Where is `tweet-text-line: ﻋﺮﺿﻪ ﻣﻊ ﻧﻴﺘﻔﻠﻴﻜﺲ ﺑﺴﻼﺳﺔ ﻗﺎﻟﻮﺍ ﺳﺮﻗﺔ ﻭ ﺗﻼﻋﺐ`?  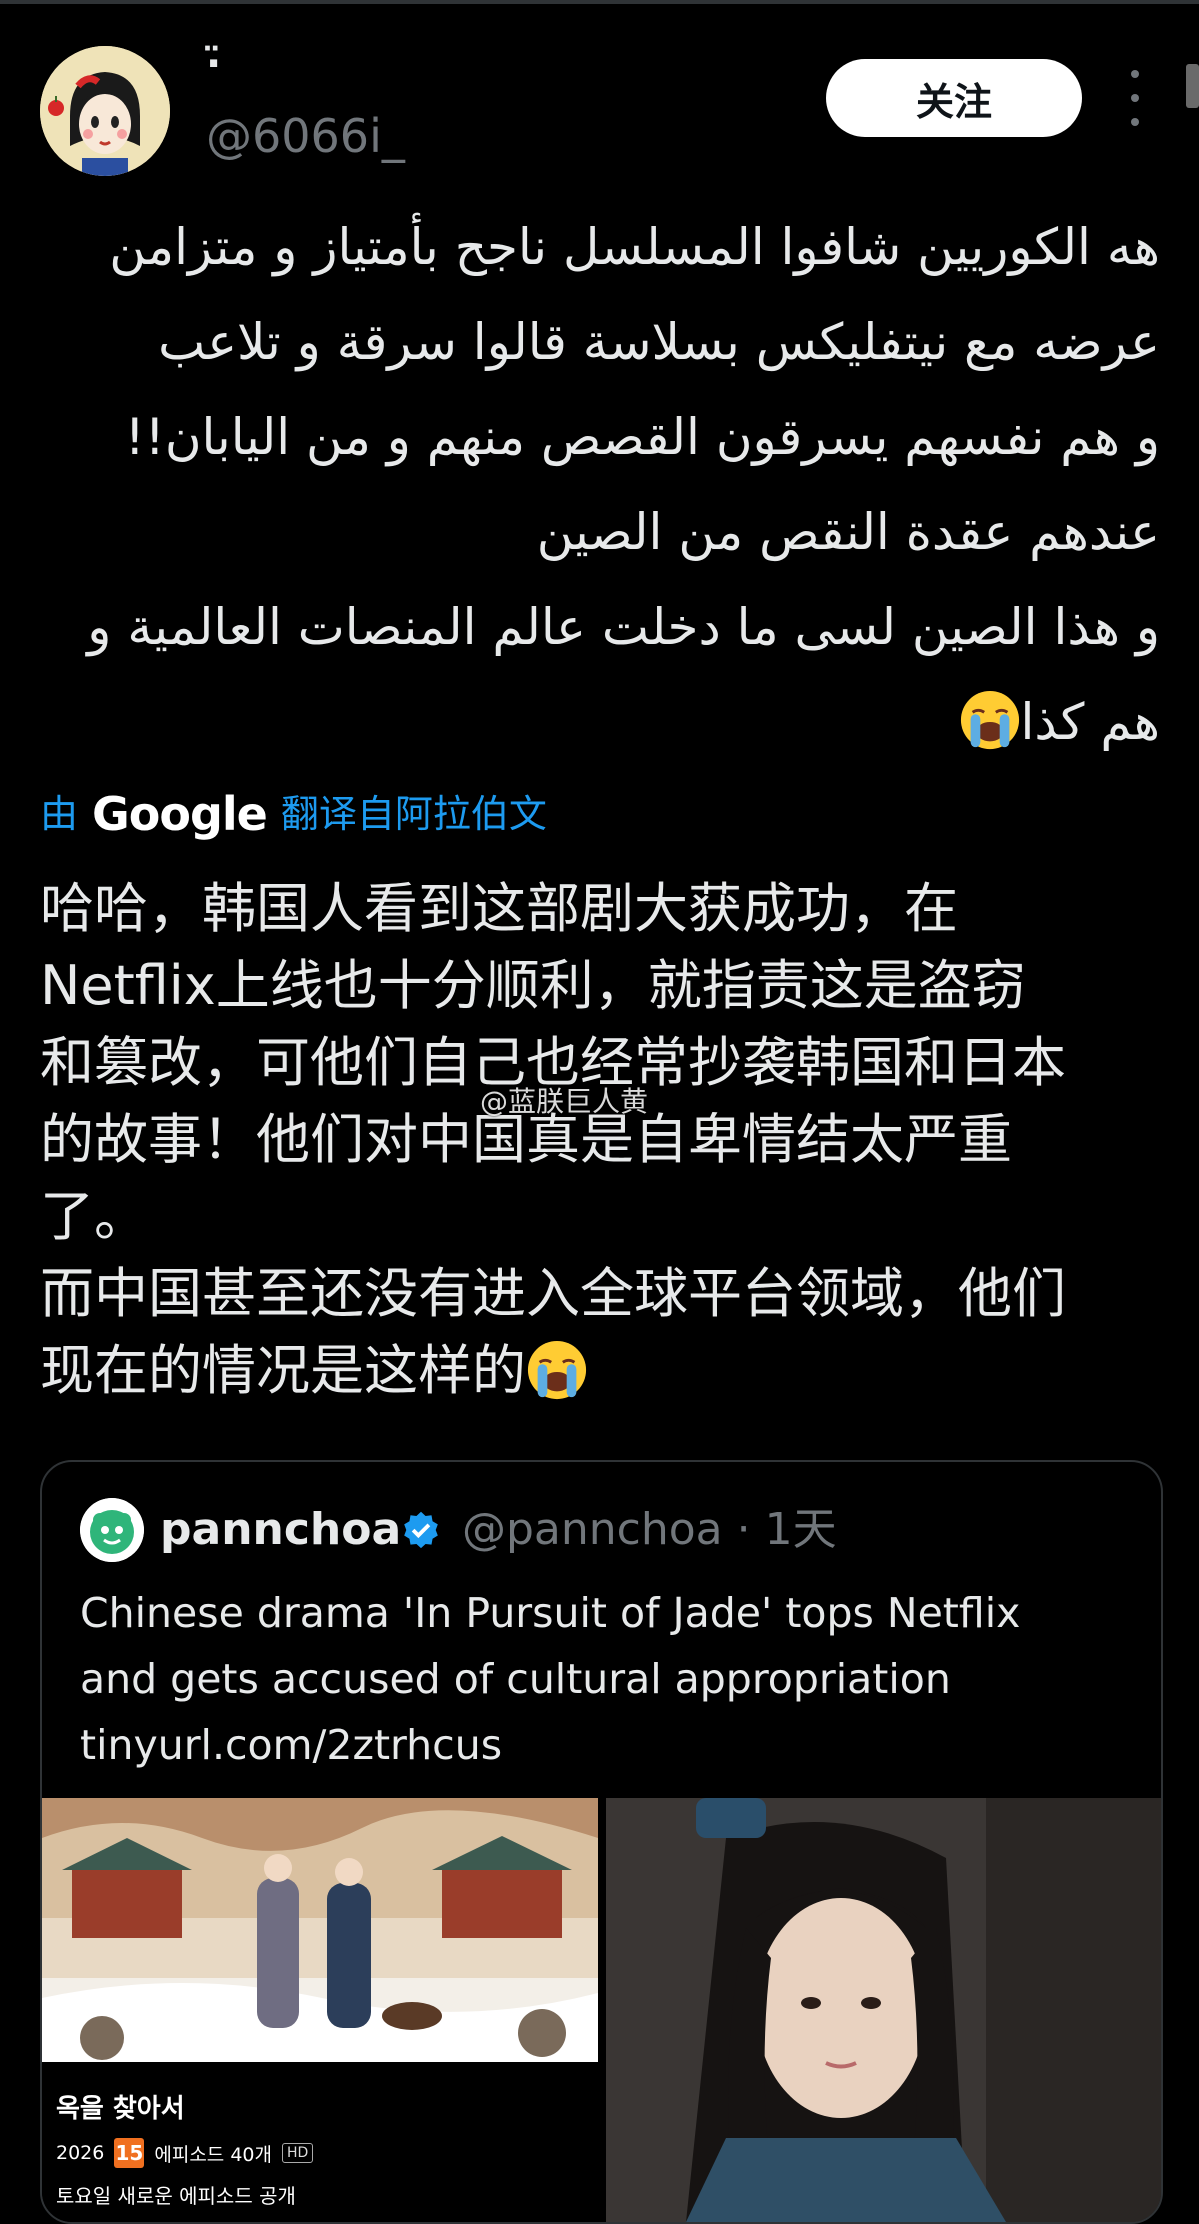
tweet-text-line: ﻋﺮﺿﻪ ﻣﻊ ﻧﻴﺘﻔﻠﻴﻜﺲ ﺑﺴﻼﺳﺔ ﻗﺎﻟﻮﺍ ﺳﺮﻗﺔ ﻭ ﺗﻼﻋﺐ is located at coordinates (659, 342).